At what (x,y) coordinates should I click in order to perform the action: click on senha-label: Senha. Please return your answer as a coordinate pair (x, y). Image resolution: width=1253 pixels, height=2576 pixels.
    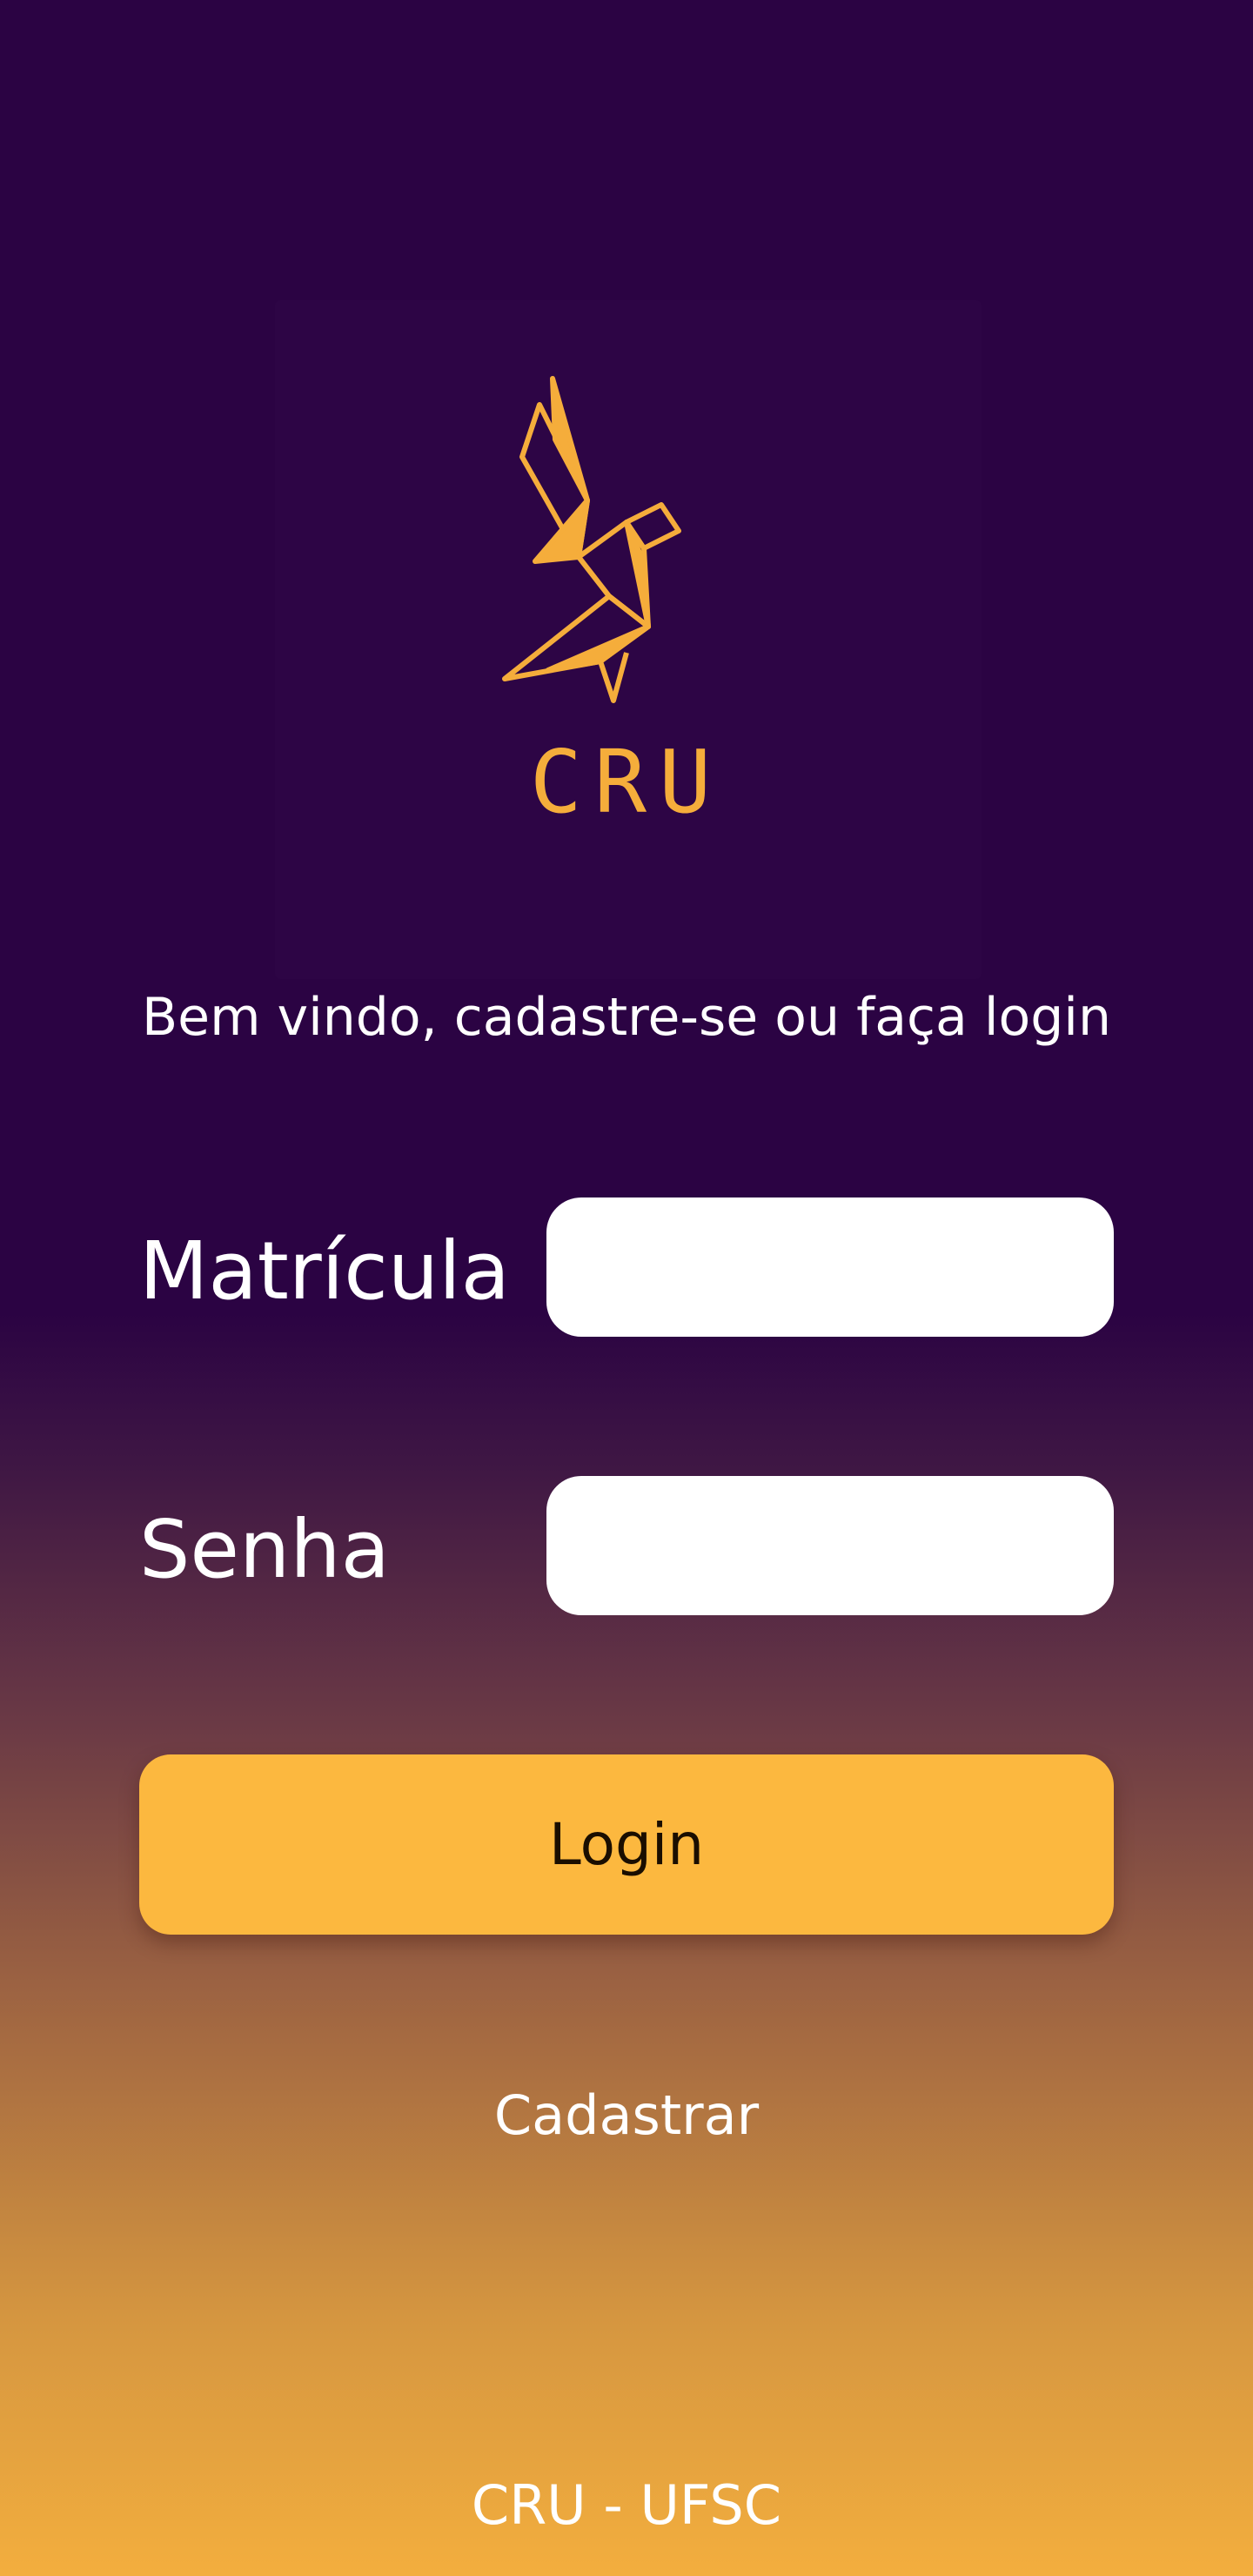
    Looking at the image, I should click on (264, 1549).